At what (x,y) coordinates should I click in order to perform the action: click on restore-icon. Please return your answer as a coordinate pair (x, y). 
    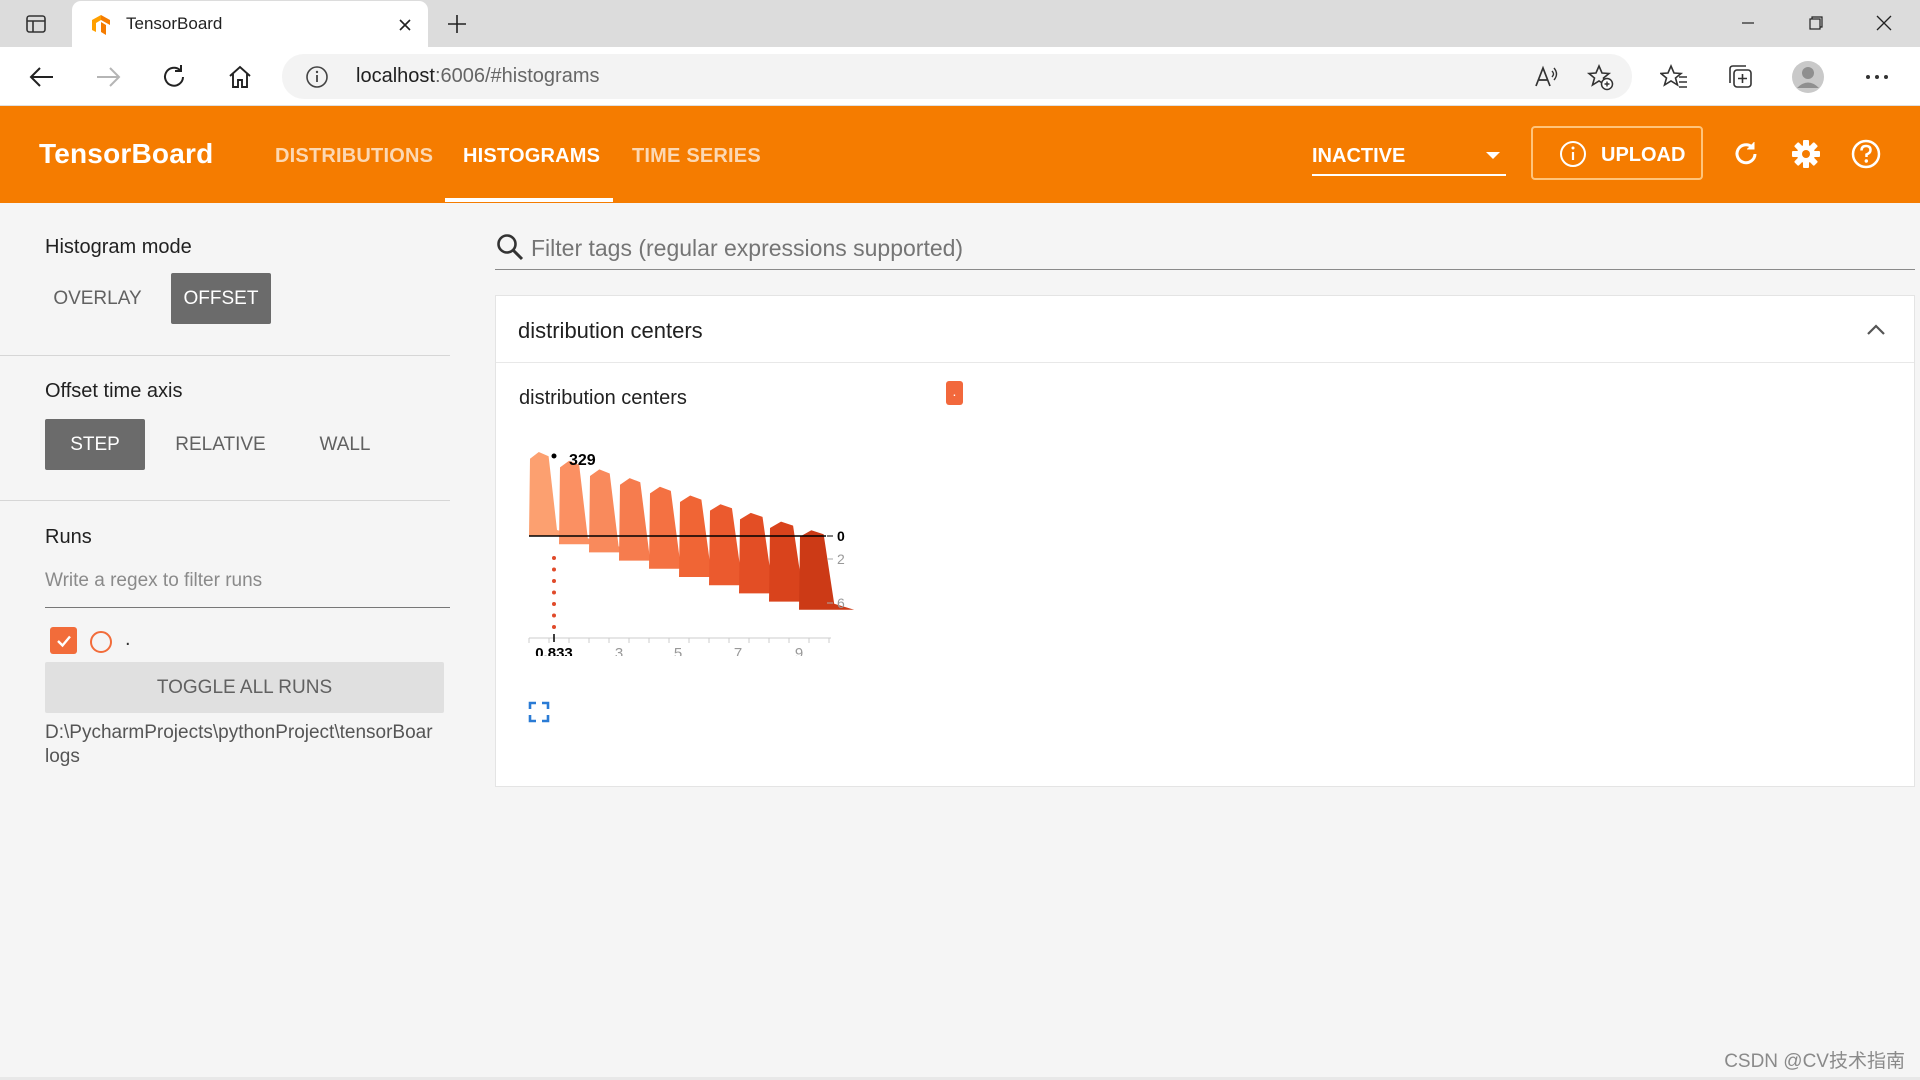
    Looking at the image, I should click on (1816, 23).